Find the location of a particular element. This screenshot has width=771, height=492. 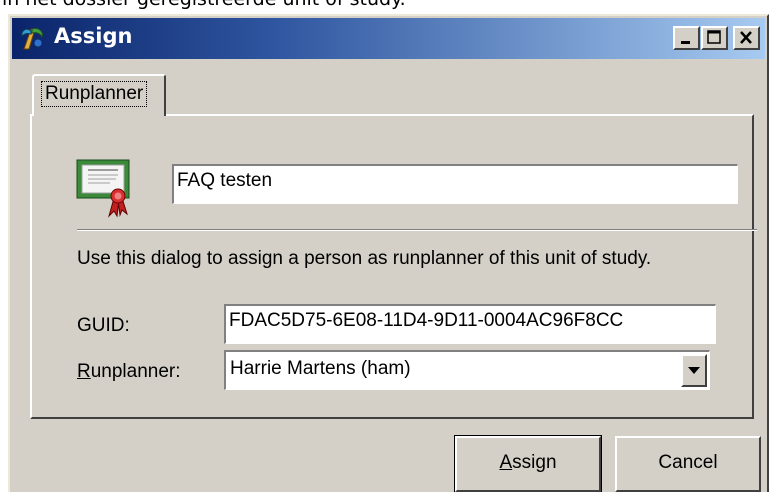

assign-button-label: ssign is located at coordinates (534, 462).